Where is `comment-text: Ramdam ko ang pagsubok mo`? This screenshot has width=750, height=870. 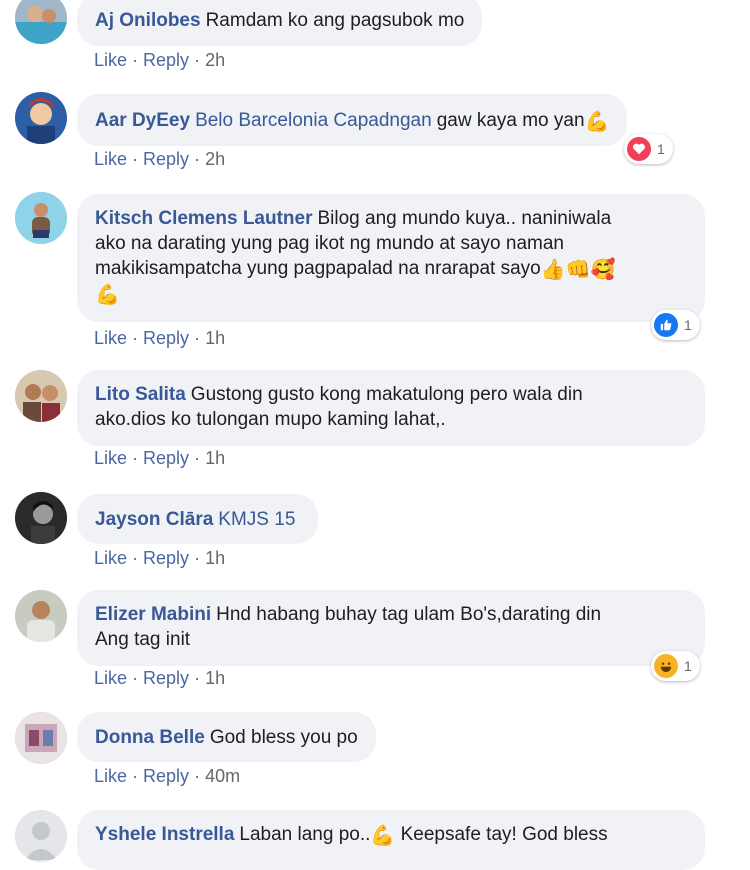 comment-text: Ramdam ko ang pagsubok mo is located at coordinates (335, 20).